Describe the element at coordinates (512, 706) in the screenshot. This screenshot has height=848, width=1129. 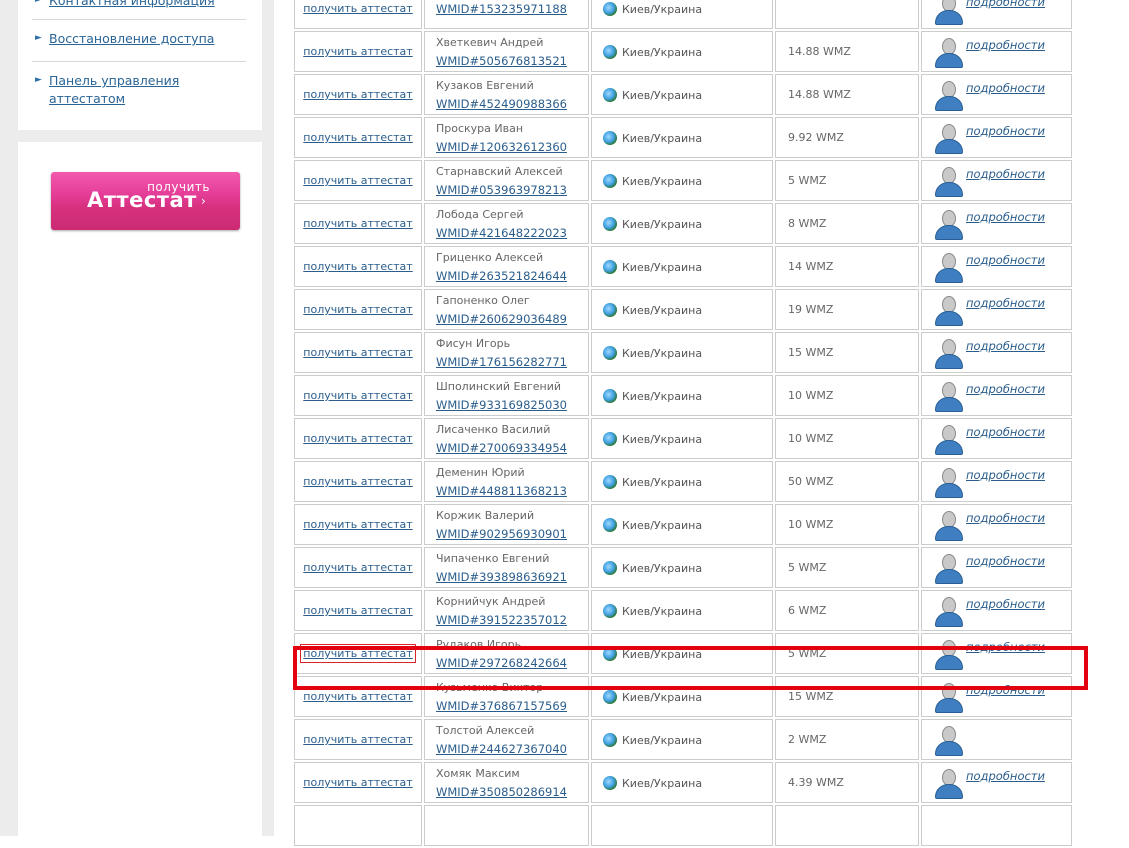
I see `wmid-link: WMID#376867157569` at that location.